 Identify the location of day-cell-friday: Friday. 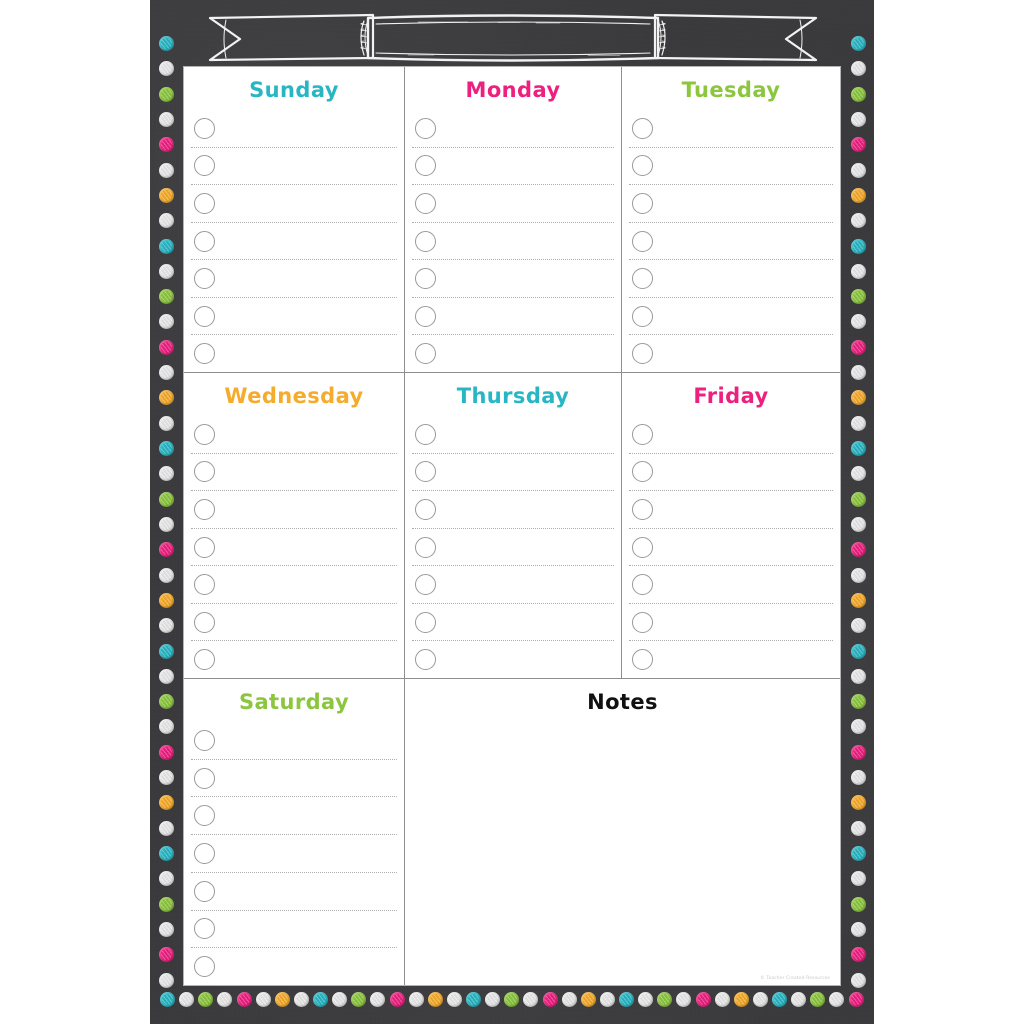
(731, 525).